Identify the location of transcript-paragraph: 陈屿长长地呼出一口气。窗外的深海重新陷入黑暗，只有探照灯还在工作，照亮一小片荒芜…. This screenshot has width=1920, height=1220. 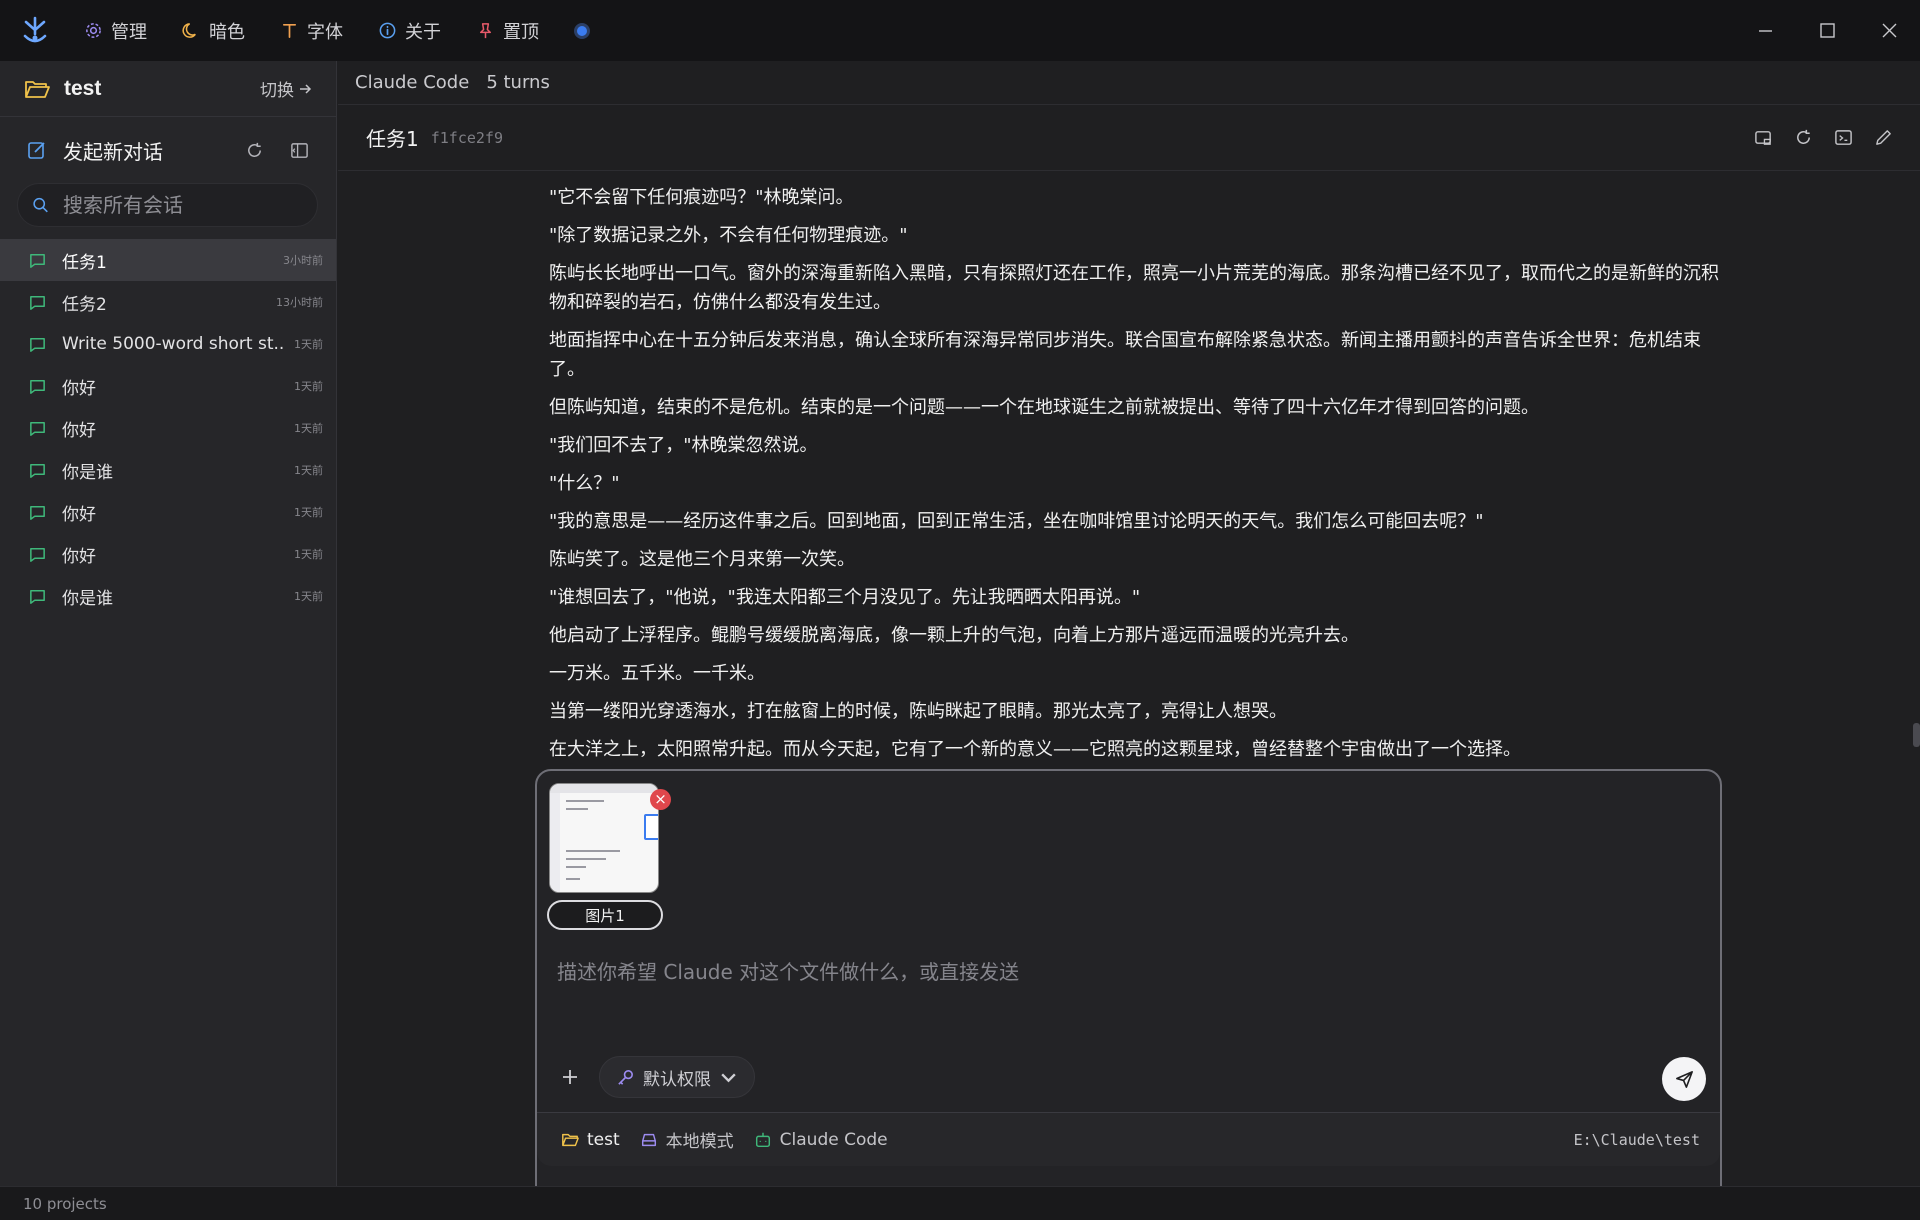
(1134, 288).